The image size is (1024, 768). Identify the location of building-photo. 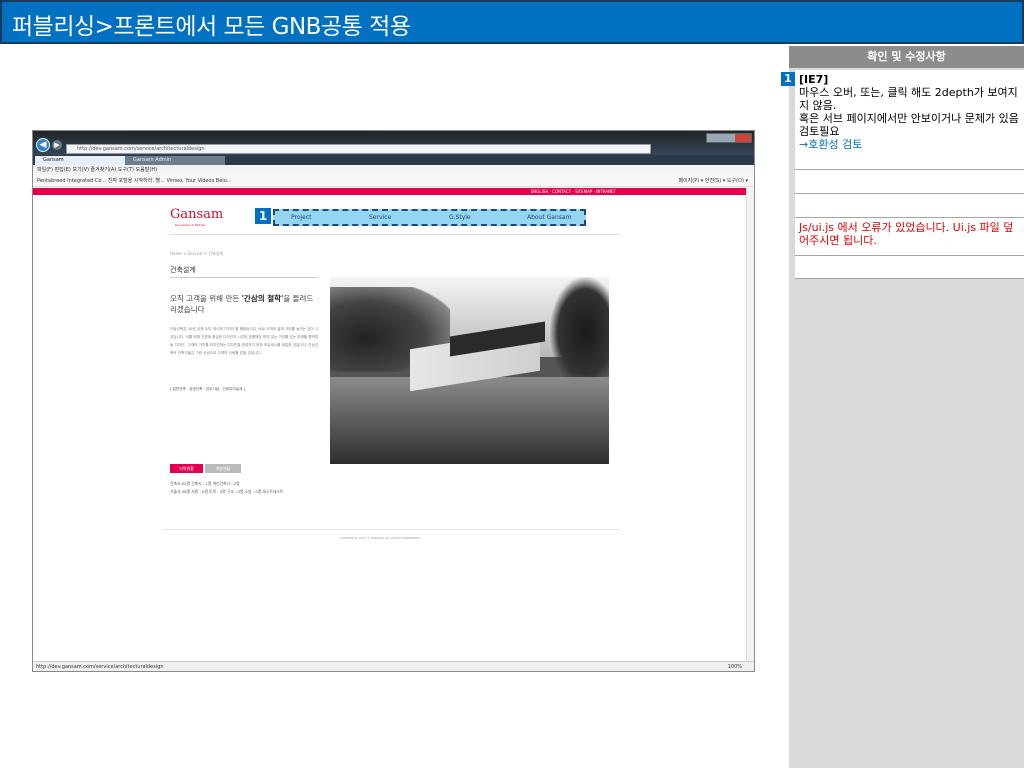
(469, 370).